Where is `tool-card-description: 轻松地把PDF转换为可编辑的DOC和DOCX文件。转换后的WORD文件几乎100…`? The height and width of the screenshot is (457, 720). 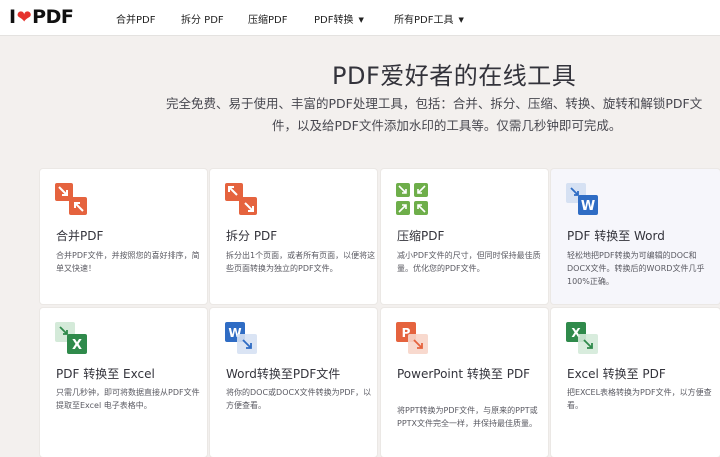
tool-card-description: 轻松地把PDF转换为可编辑的DOC和DOCX文件。转换后的WORD文件几乎100… is located at coordinates (636, 268).